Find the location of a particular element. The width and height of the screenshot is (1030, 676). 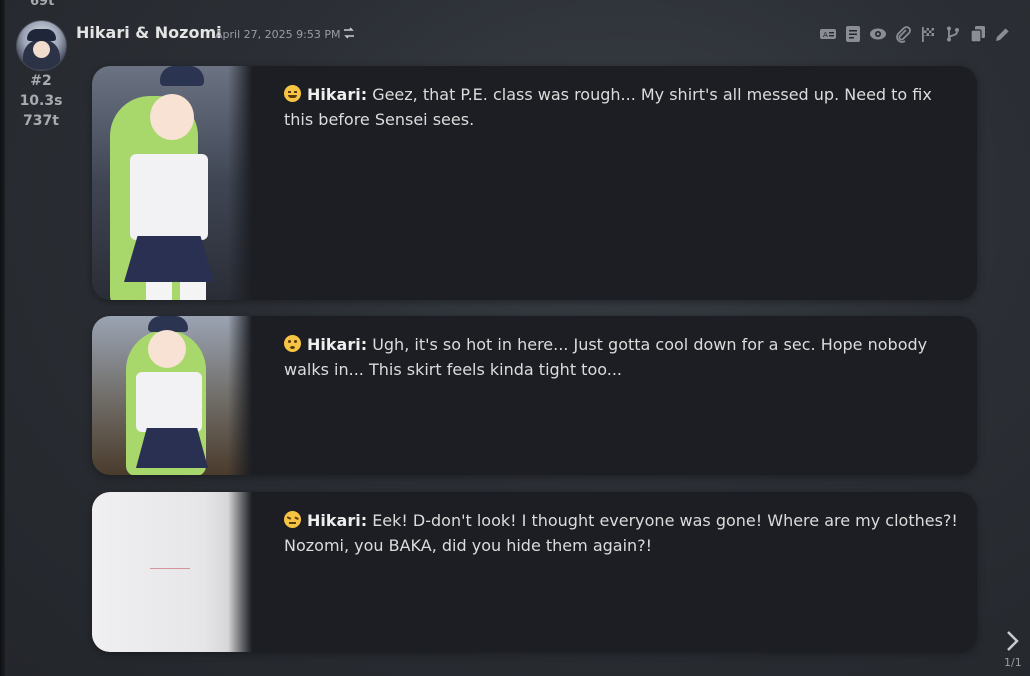

message-timestamp: April 27, 2025 9:53 PM is located at coordinates (278, 34).